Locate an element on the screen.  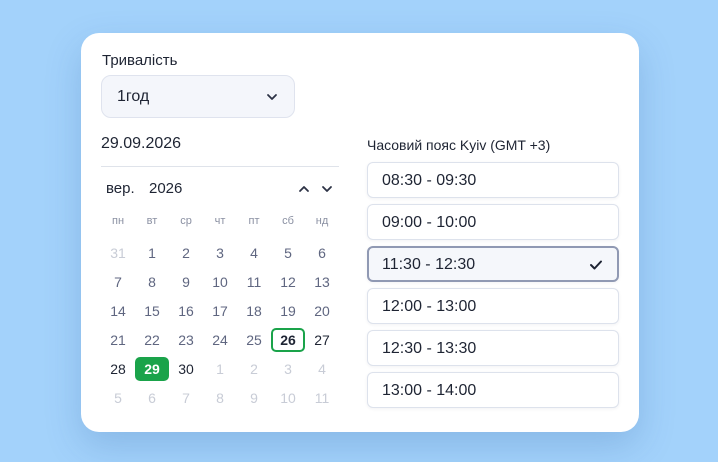
time-slot: 09:00 - 10:00 is located at coordinates (493, 222).